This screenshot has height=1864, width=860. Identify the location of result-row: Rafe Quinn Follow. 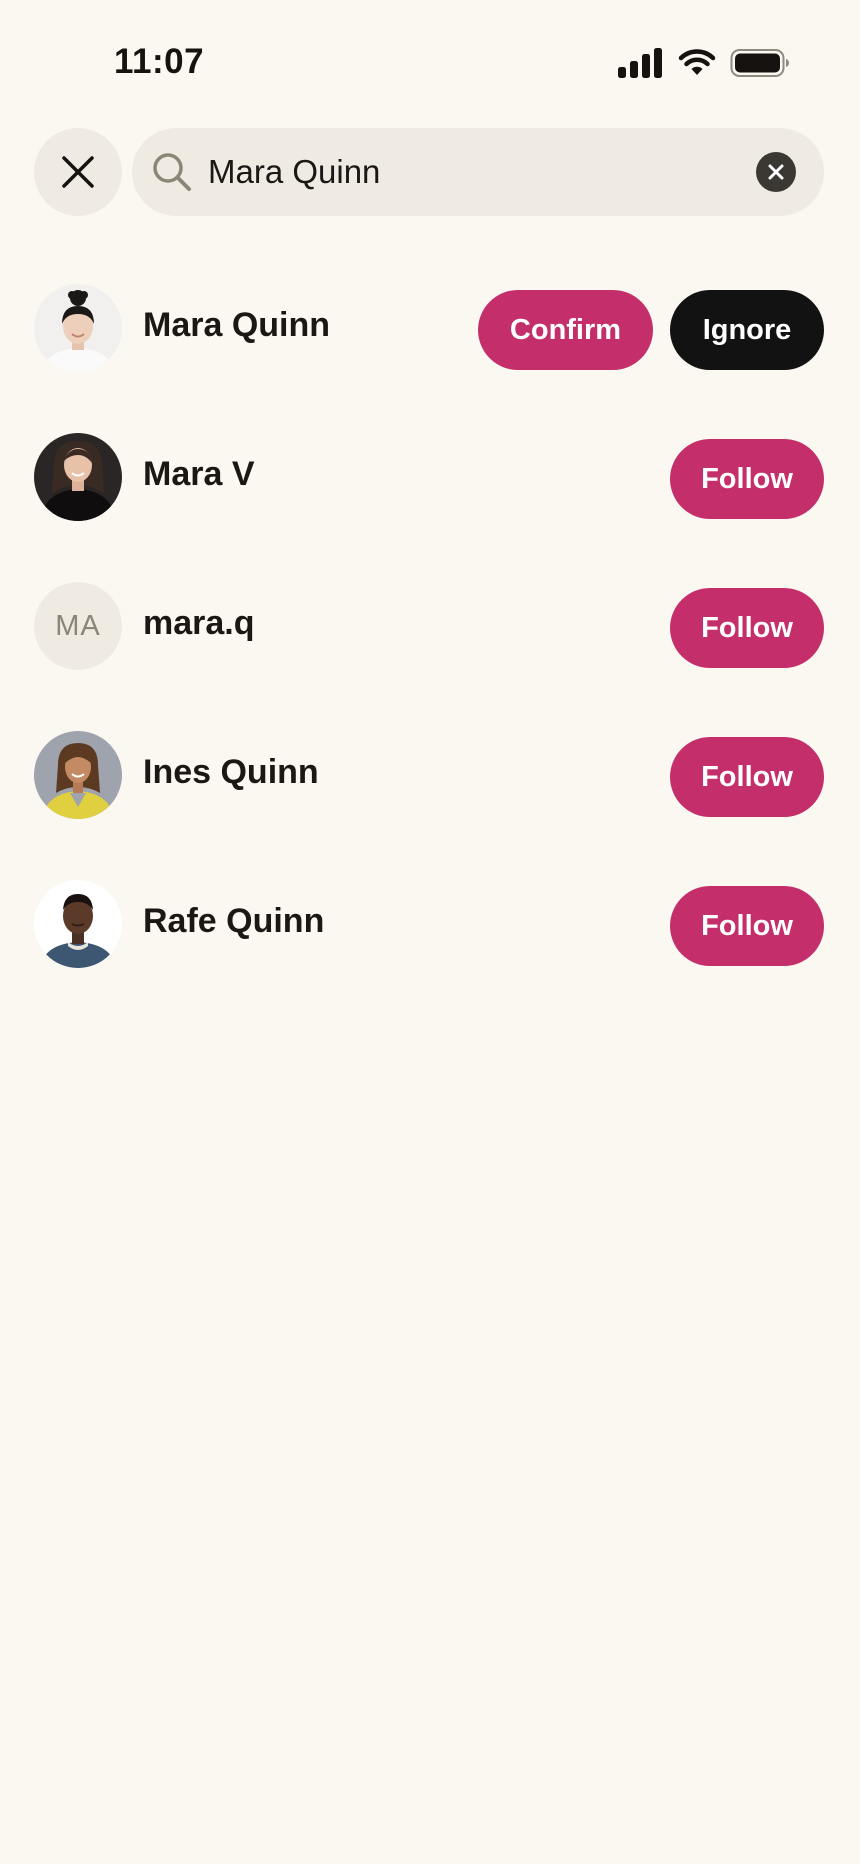
(429, 924).